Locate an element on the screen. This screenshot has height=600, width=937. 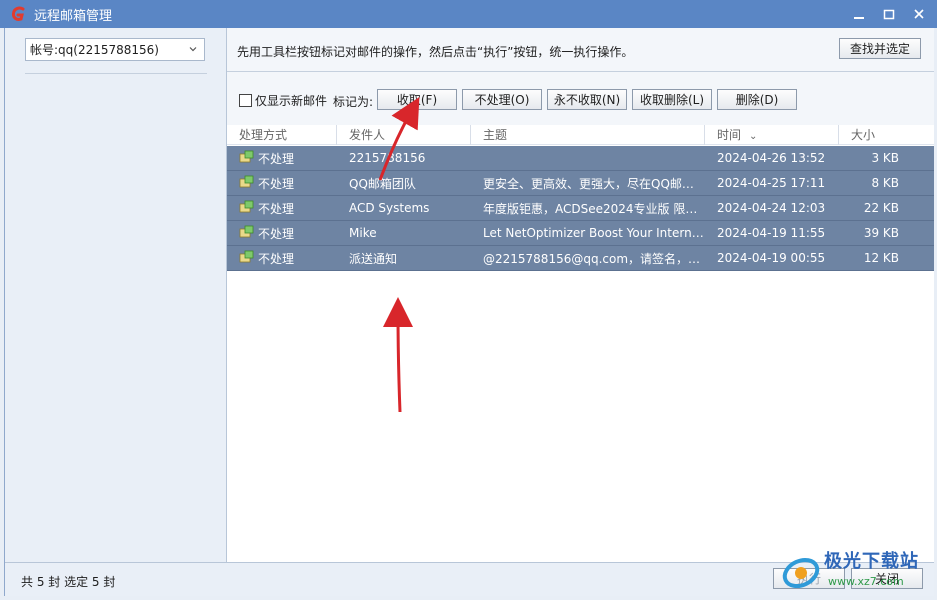
row-time: 2024-04-26 13:52 is located at coordinates (771, 158).